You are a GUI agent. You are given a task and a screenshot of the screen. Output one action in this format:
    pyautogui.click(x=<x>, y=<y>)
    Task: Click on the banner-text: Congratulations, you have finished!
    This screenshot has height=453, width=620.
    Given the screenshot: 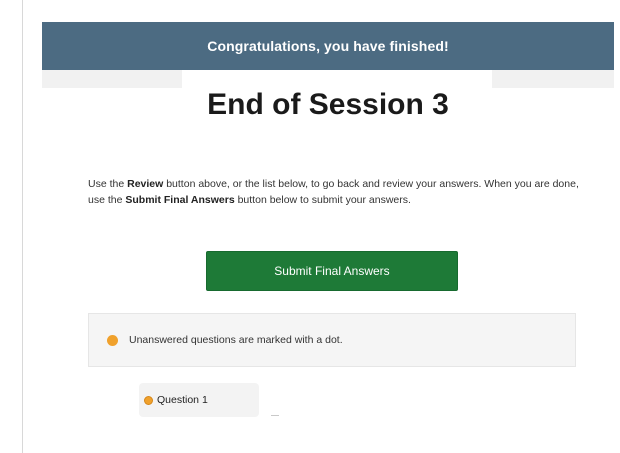 What is the action you would take?
    pyautogui.click(x=328, y=46)
    